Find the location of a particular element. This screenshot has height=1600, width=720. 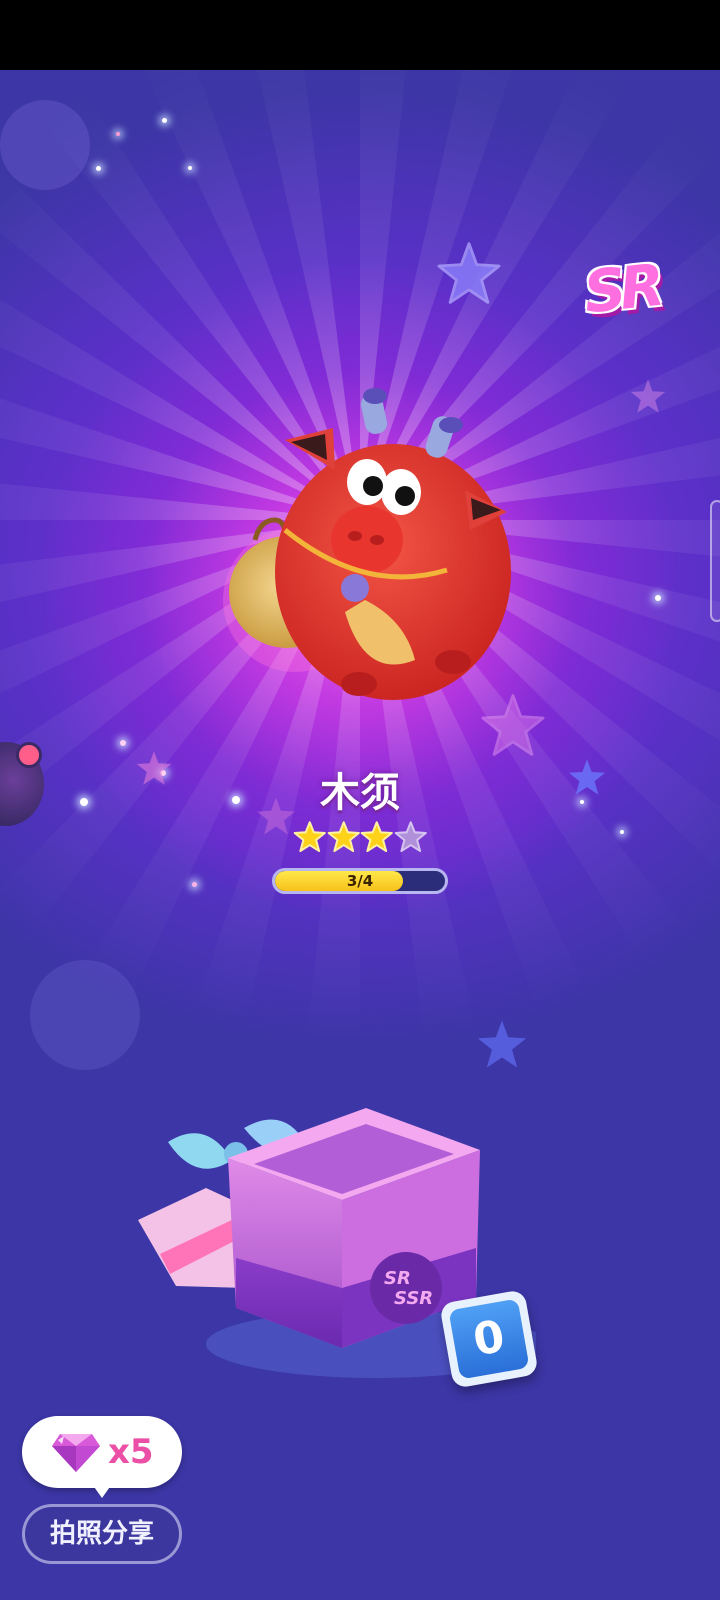

draw-counter-value: 0 is located at coordinates (489, 1339).